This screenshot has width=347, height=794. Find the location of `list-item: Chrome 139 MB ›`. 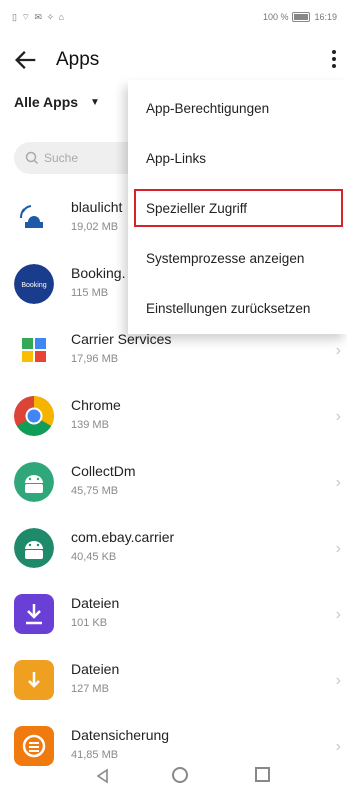

list-item: Chrome 139 MB › is located at coordinates (173, 417).